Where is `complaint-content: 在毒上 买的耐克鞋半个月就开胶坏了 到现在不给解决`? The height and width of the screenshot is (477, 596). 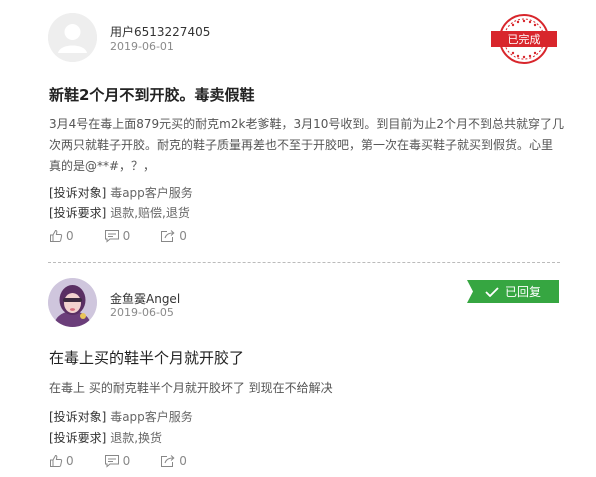
complaint-content: 在毒上 买的耐克鞋半个月就开胶坏了 到现在不给解决 is located at coordinates (191, 388).